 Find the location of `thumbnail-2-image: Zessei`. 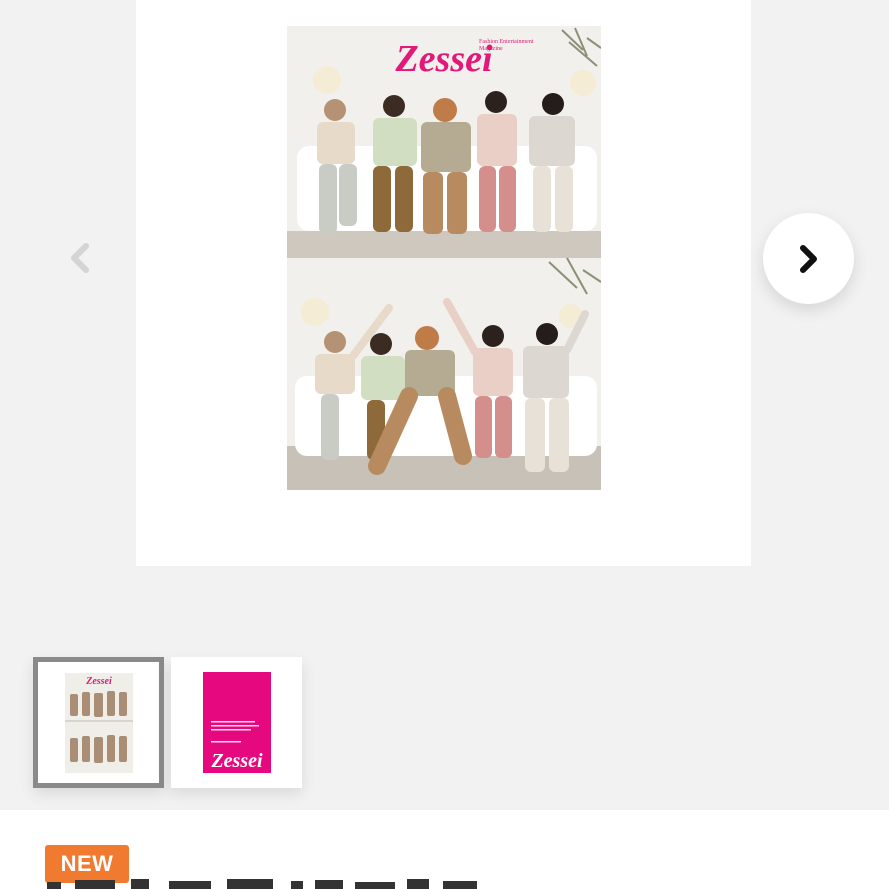

thumbnail-2-image: Zessei is located at coordinates (236, 722).